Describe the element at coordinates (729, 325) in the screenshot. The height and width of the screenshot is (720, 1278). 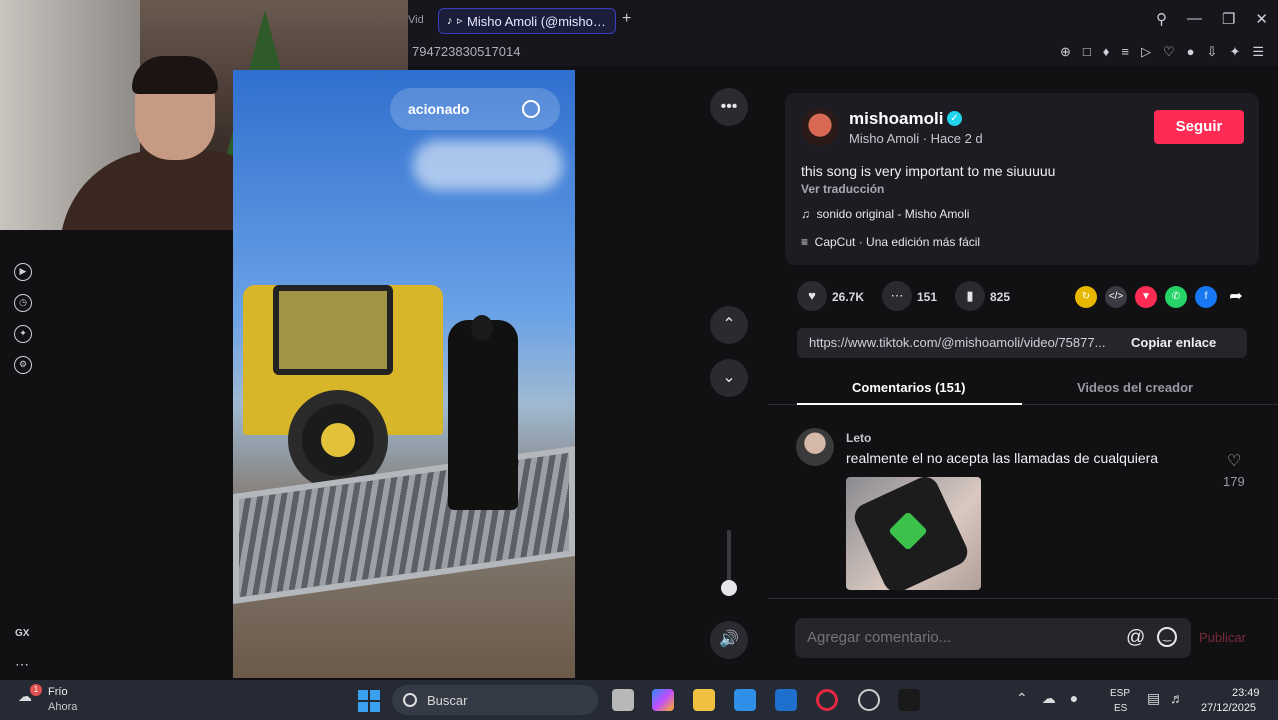
I see `previous-video-button: ⌃` at that location.